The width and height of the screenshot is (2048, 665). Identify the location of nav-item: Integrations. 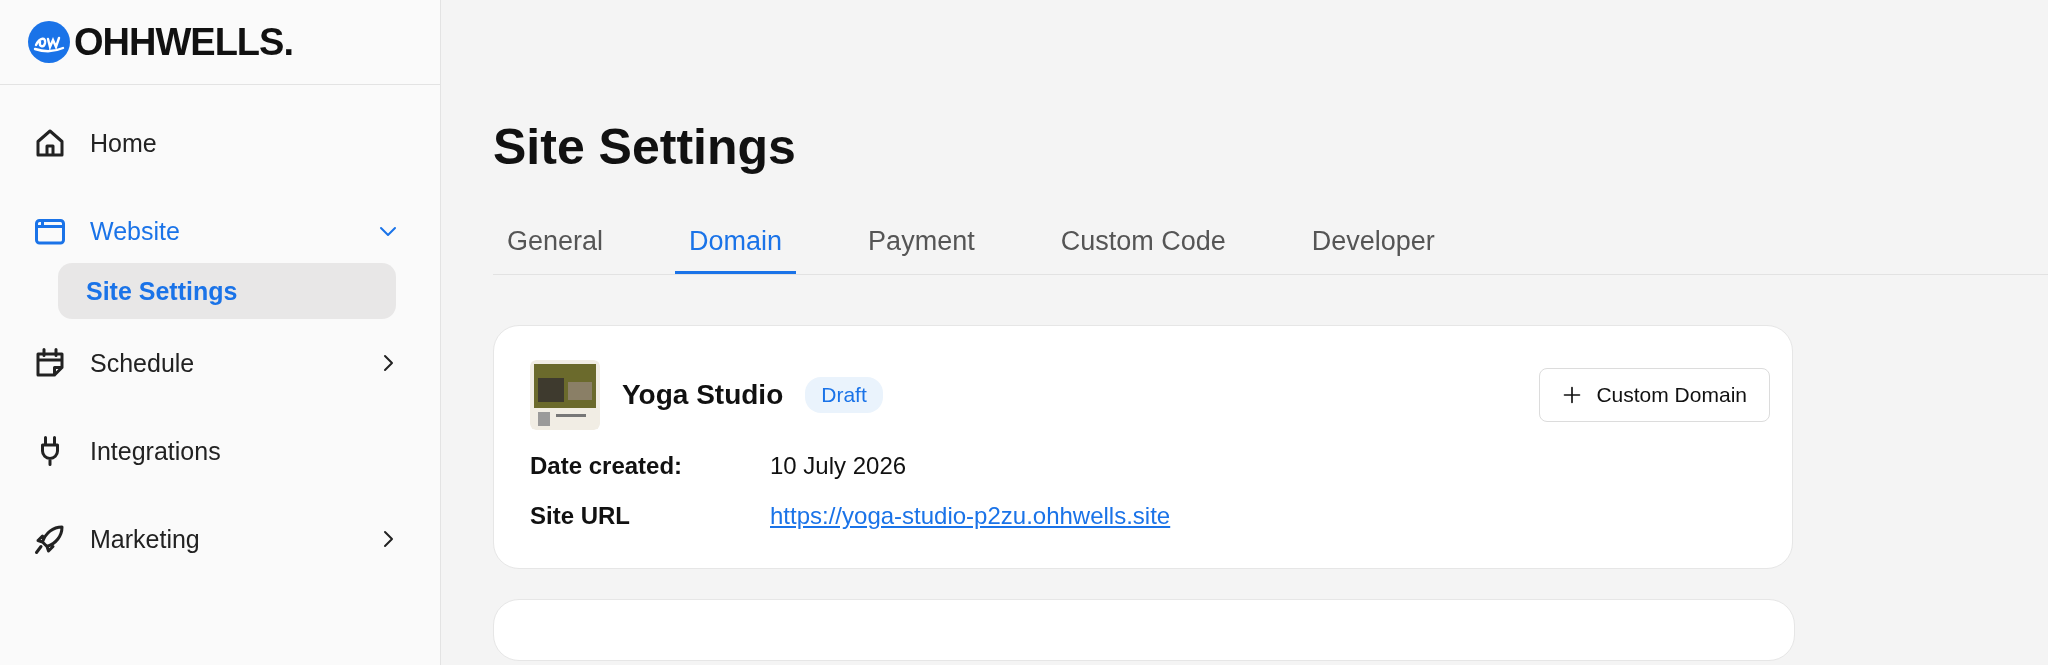
(220, 451).